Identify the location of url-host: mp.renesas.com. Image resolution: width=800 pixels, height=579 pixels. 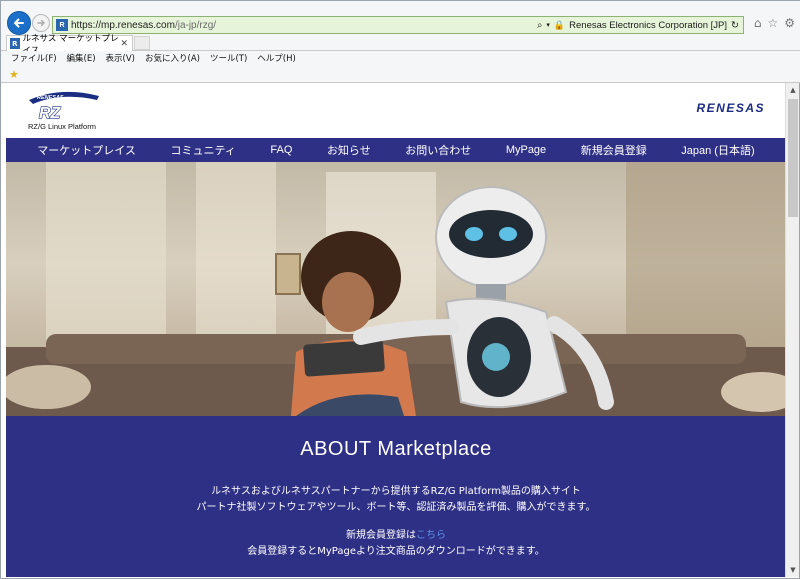
(138, 25).